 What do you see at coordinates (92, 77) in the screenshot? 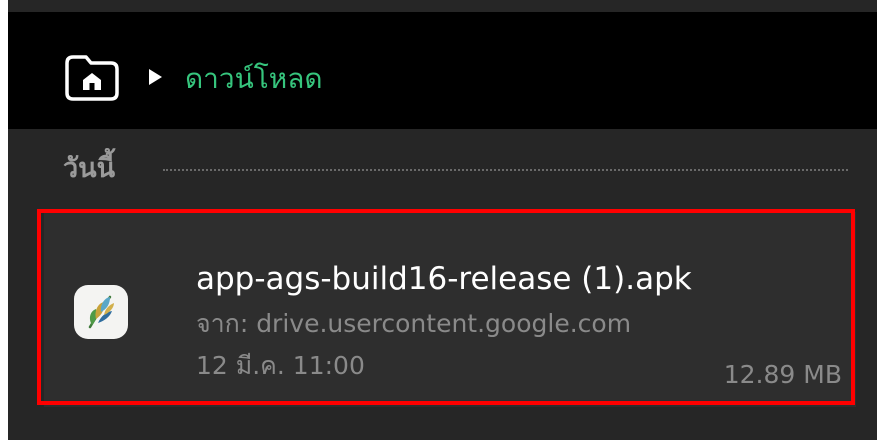
I see `folder-home-icon` at bounding box center [92, 77].